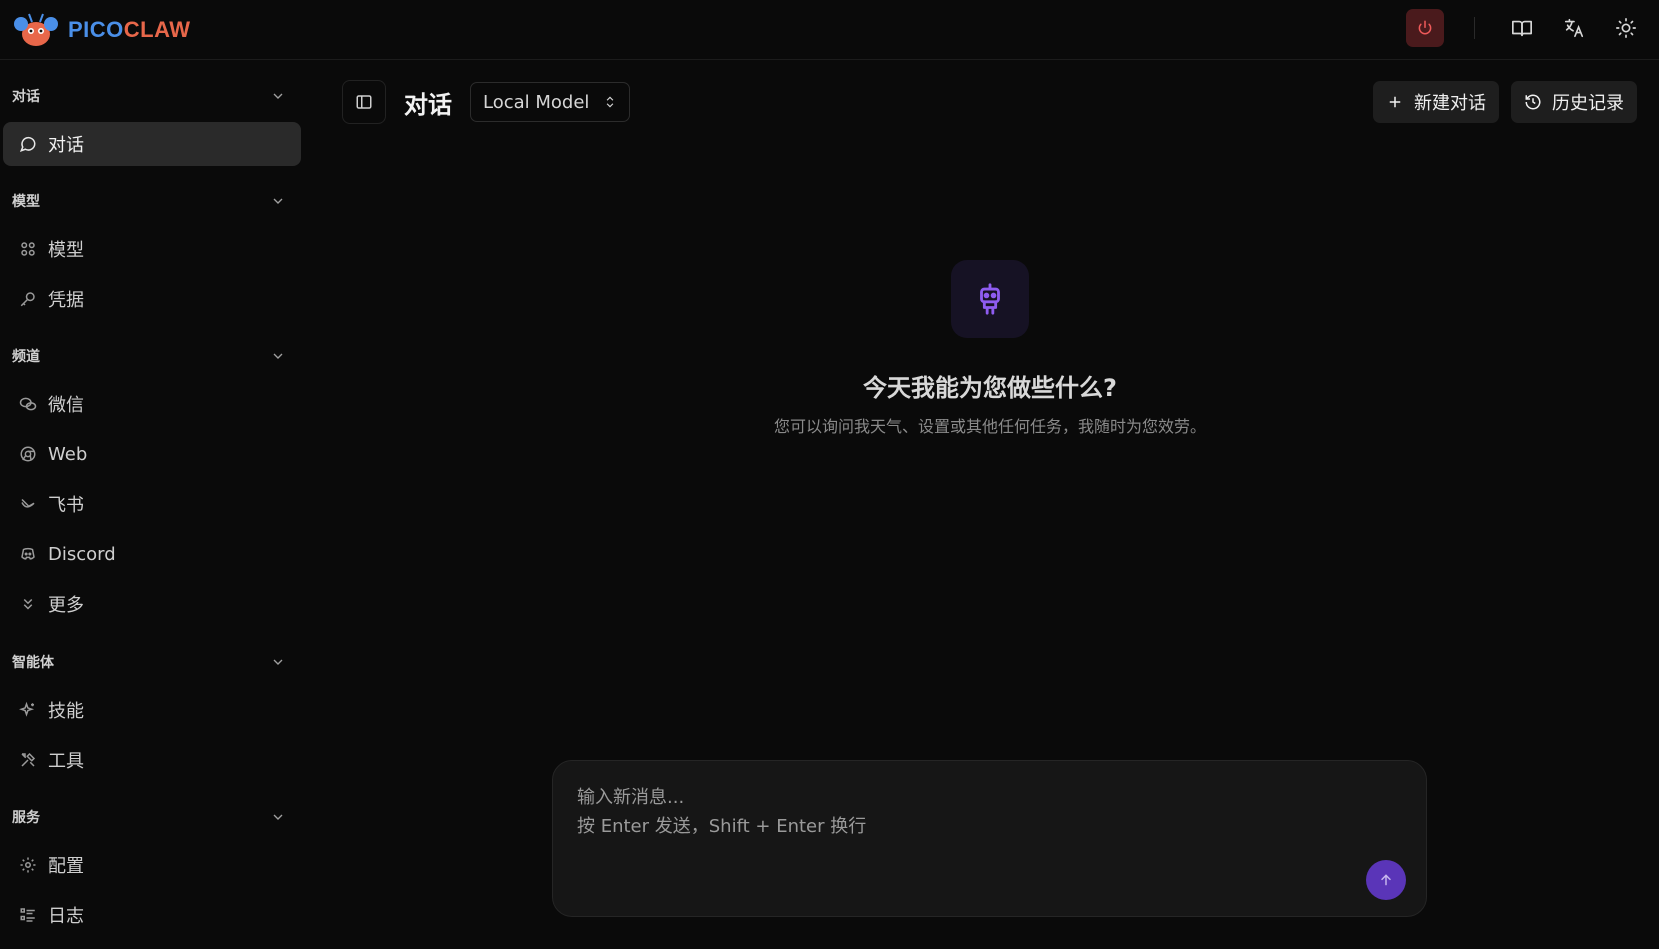  I want to click on toolbar-divider, so click(1474, 28).